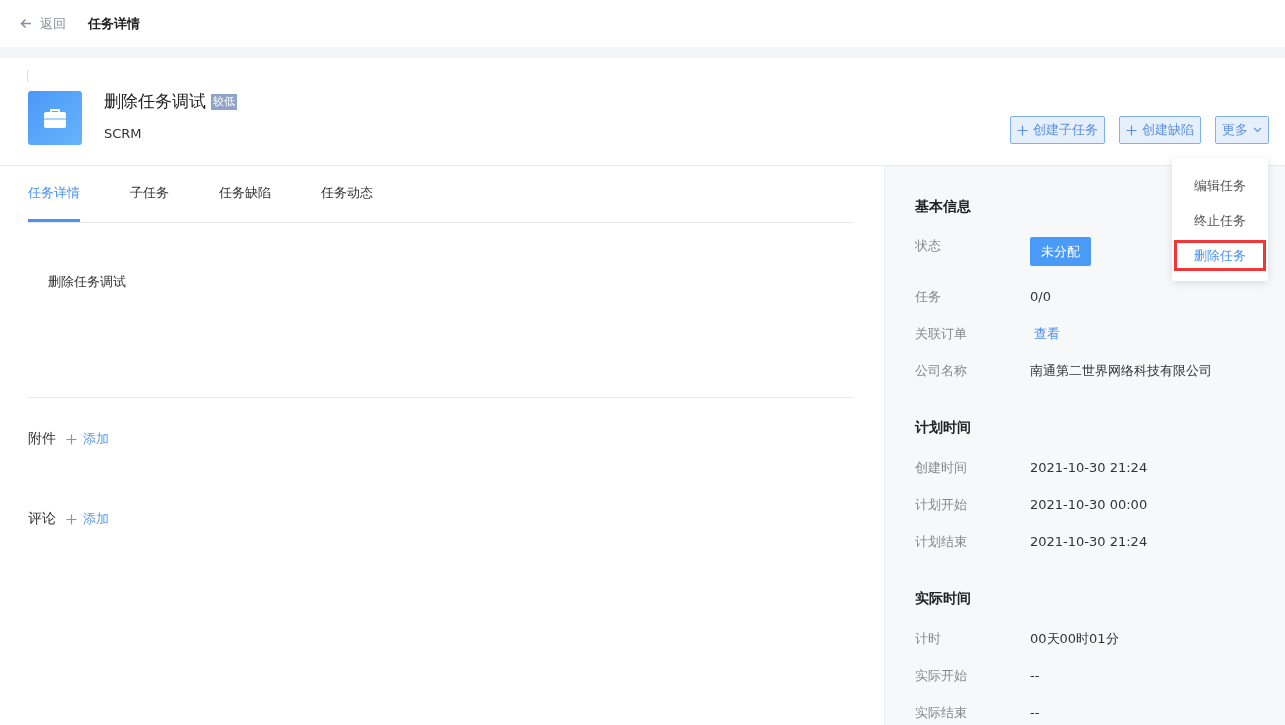 This screenshot has width=1285, height=725. What do you see at coordinates (1242, 130) in the screenshot?
I see `more-button: 更多` at bounding box center [1242, 130].